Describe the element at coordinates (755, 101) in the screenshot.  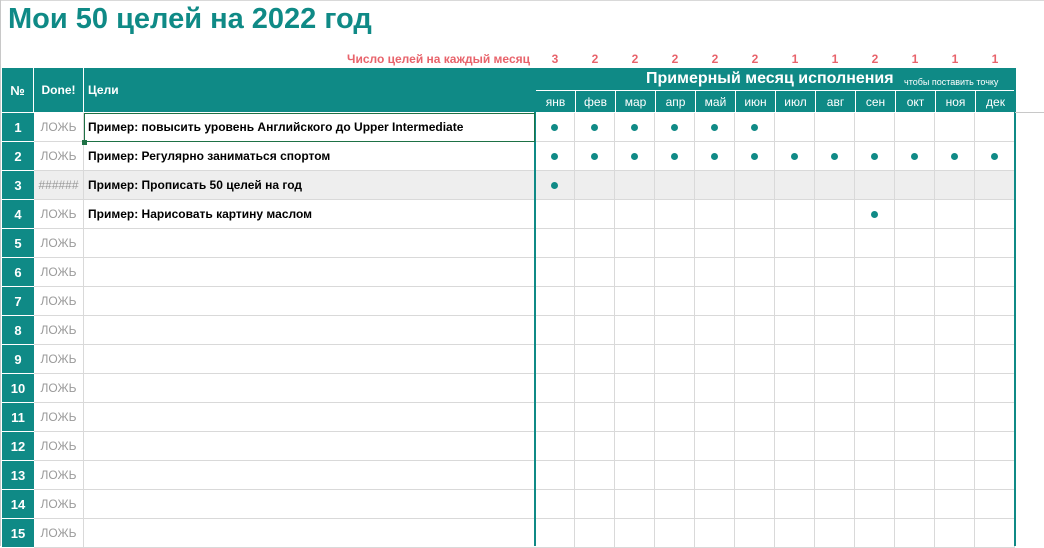
I see `month-header-6: июн` at that location.